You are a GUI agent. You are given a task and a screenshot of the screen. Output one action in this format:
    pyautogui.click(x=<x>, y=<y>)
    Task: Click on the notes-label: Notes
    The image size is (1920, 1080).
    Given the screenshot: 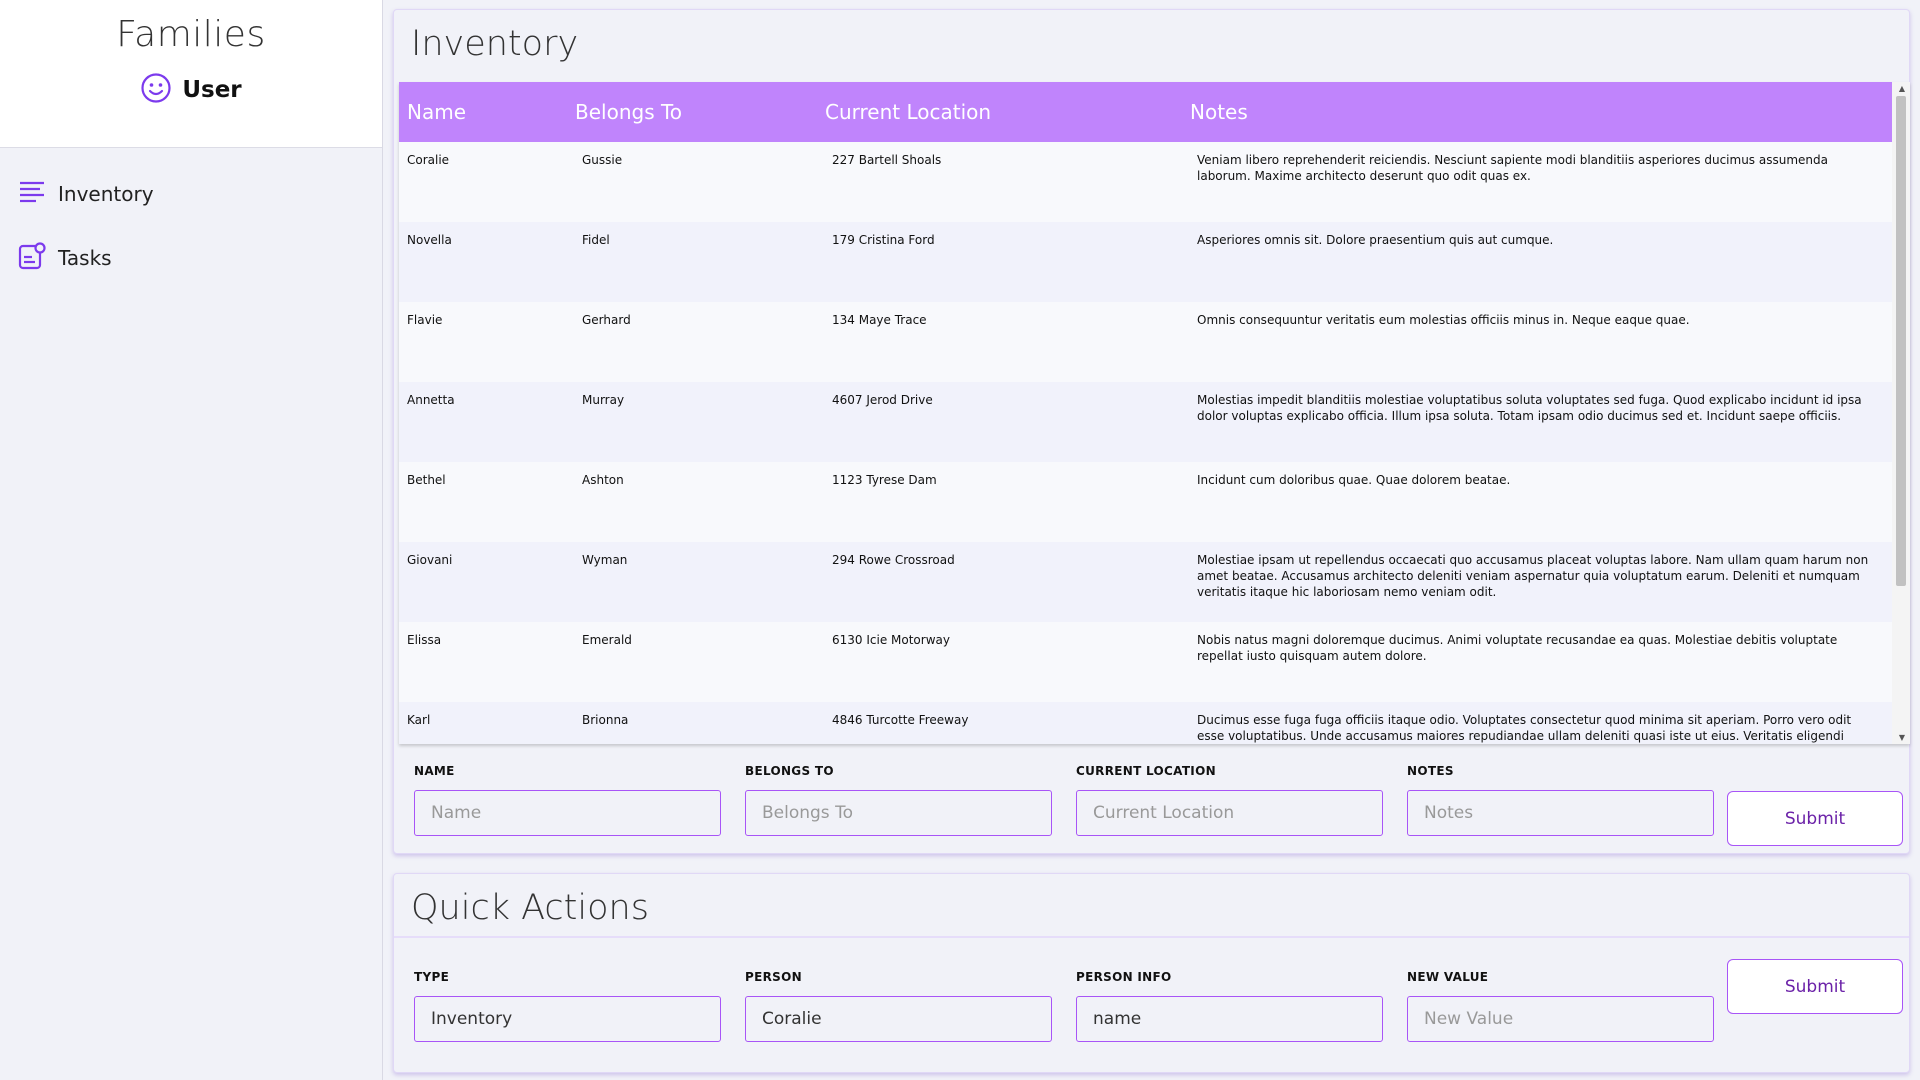 What is the action you would take?
    pyautogui.click(x=1430, y=771)
    